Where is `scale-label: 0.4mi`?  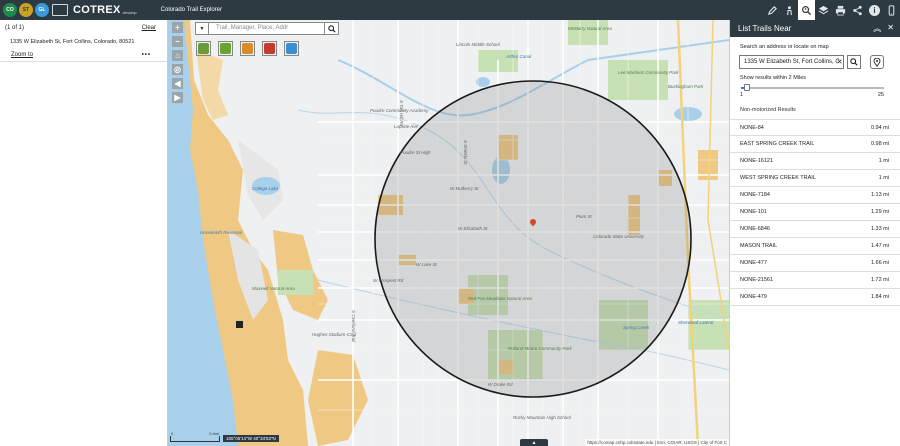
scale-label: 0.4mi is located at coordinates (214, 433).